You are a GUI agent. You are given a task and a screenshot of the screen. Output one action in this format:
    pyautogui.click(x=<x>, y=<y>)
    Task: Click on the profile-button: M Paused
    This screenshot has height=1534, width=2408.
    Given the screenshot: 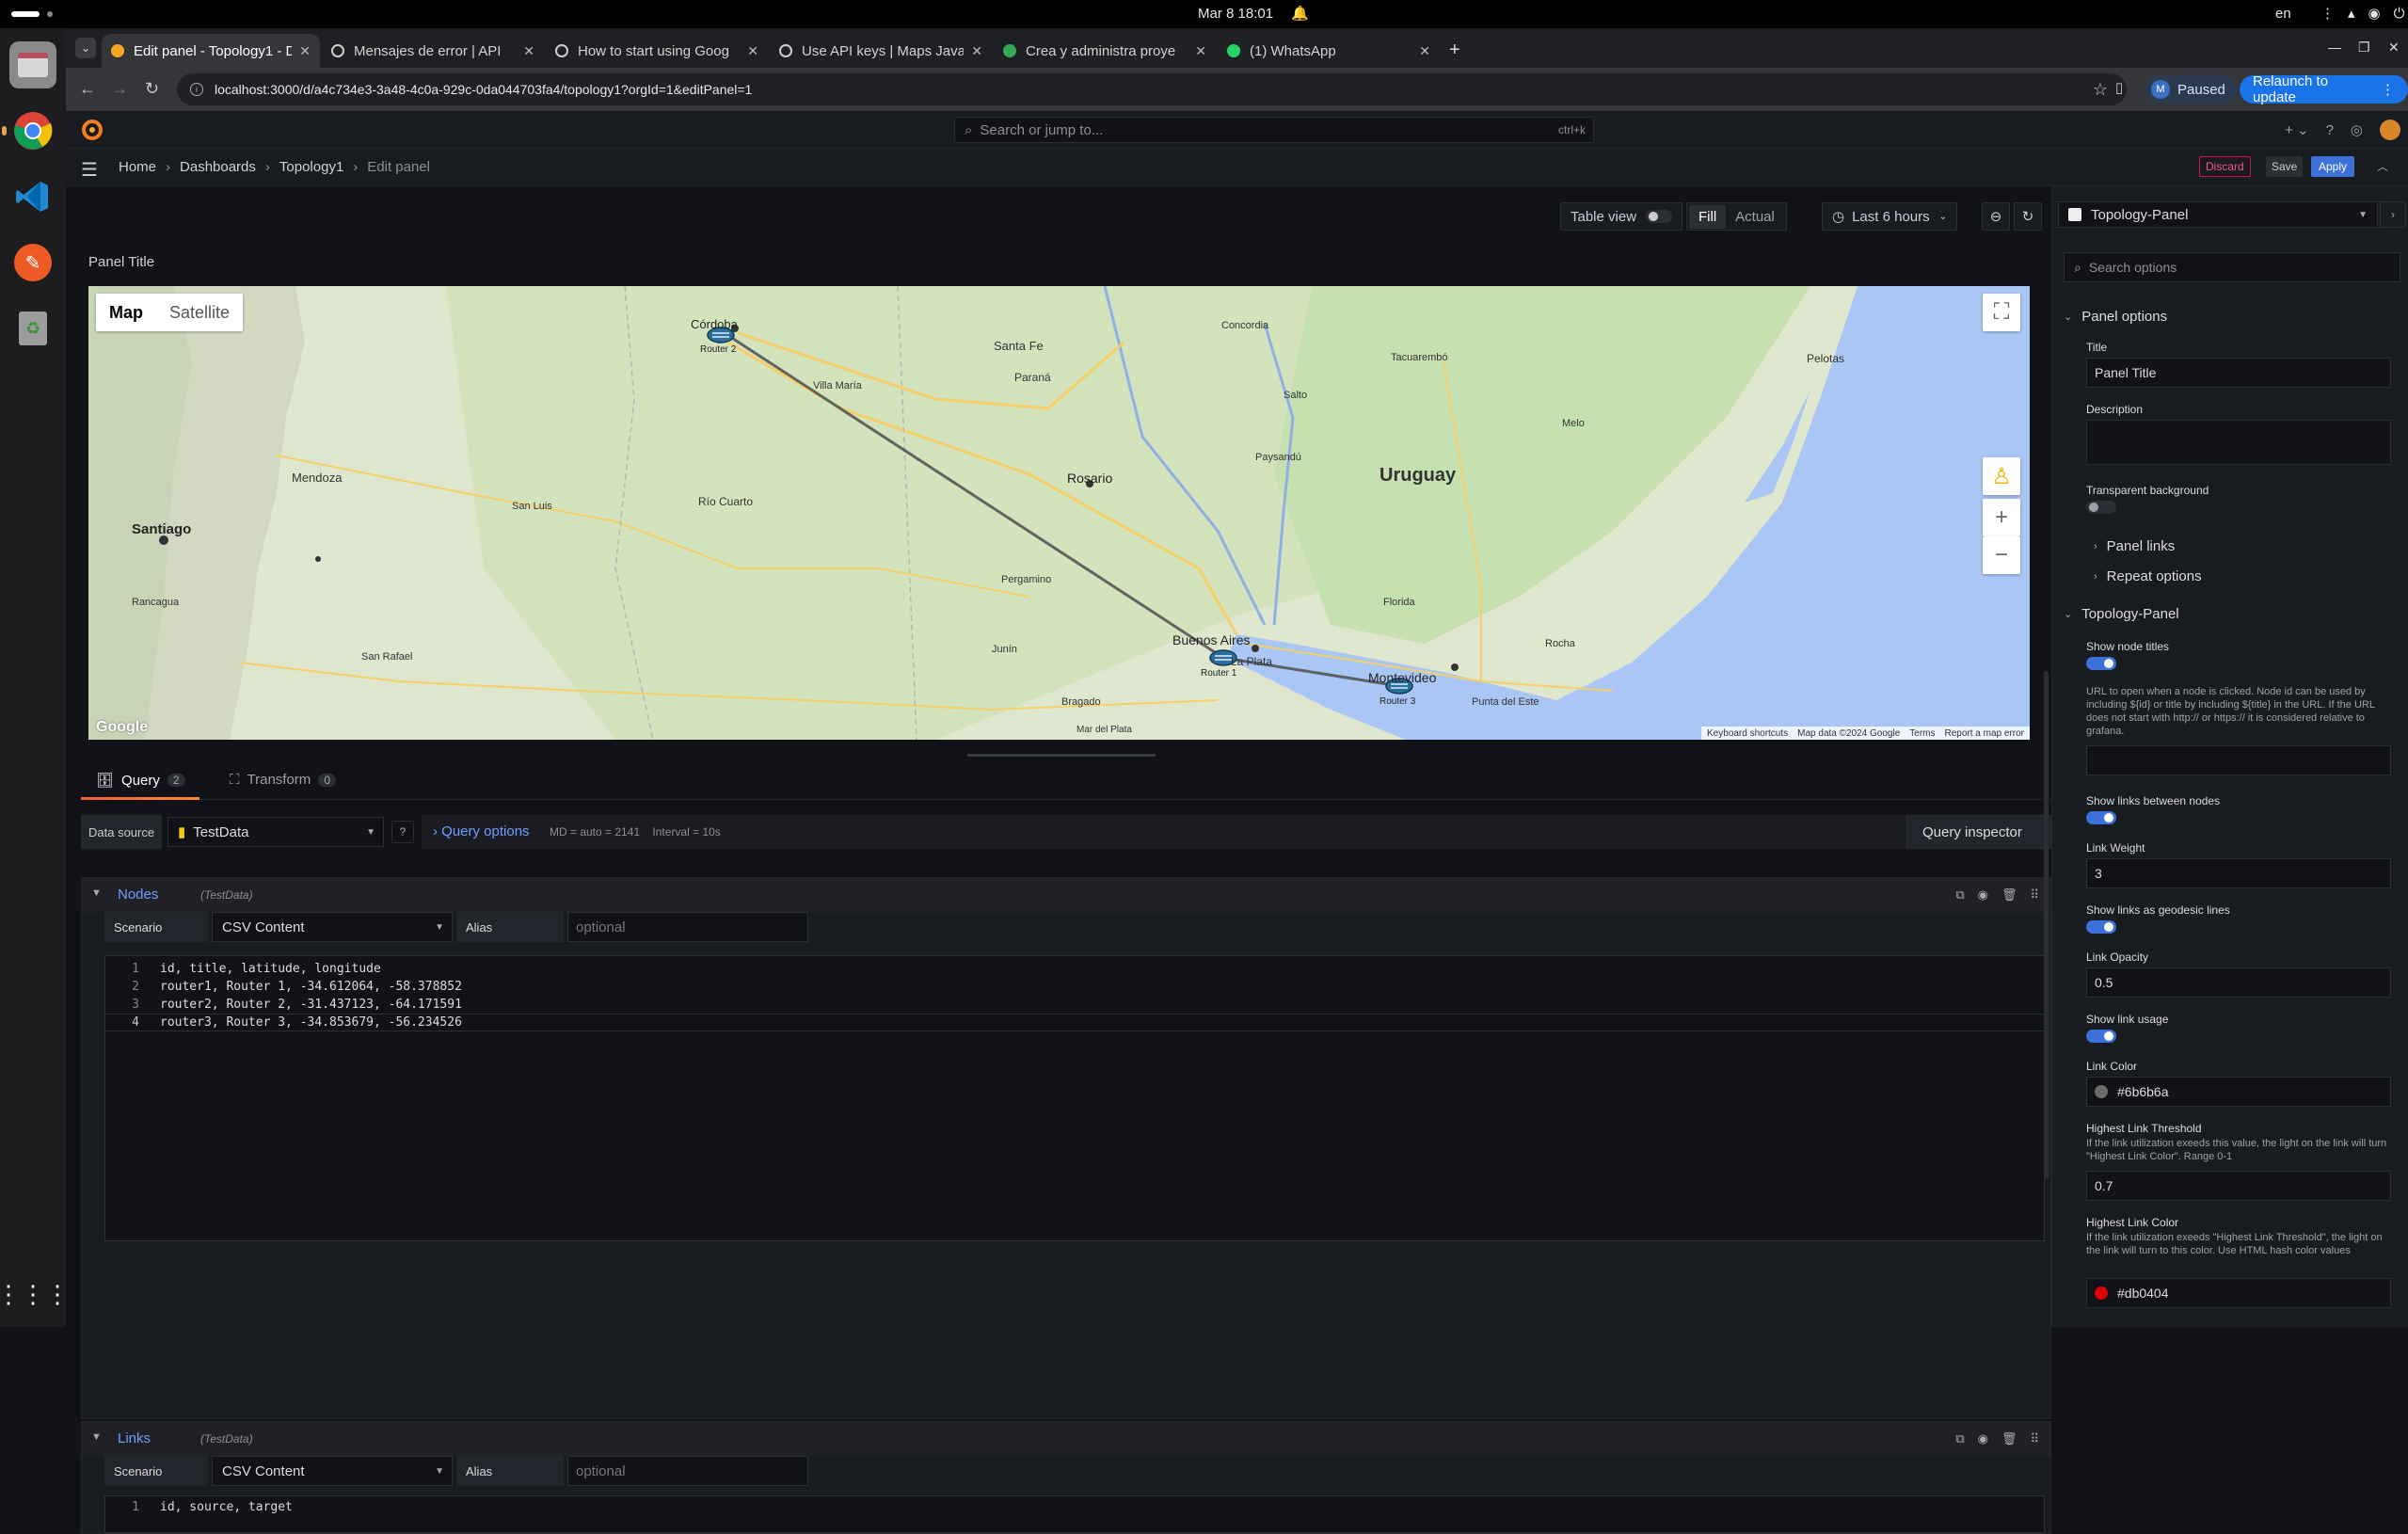 What is the action you would take?
    pyautogui.click(x=2191, y=89)
    